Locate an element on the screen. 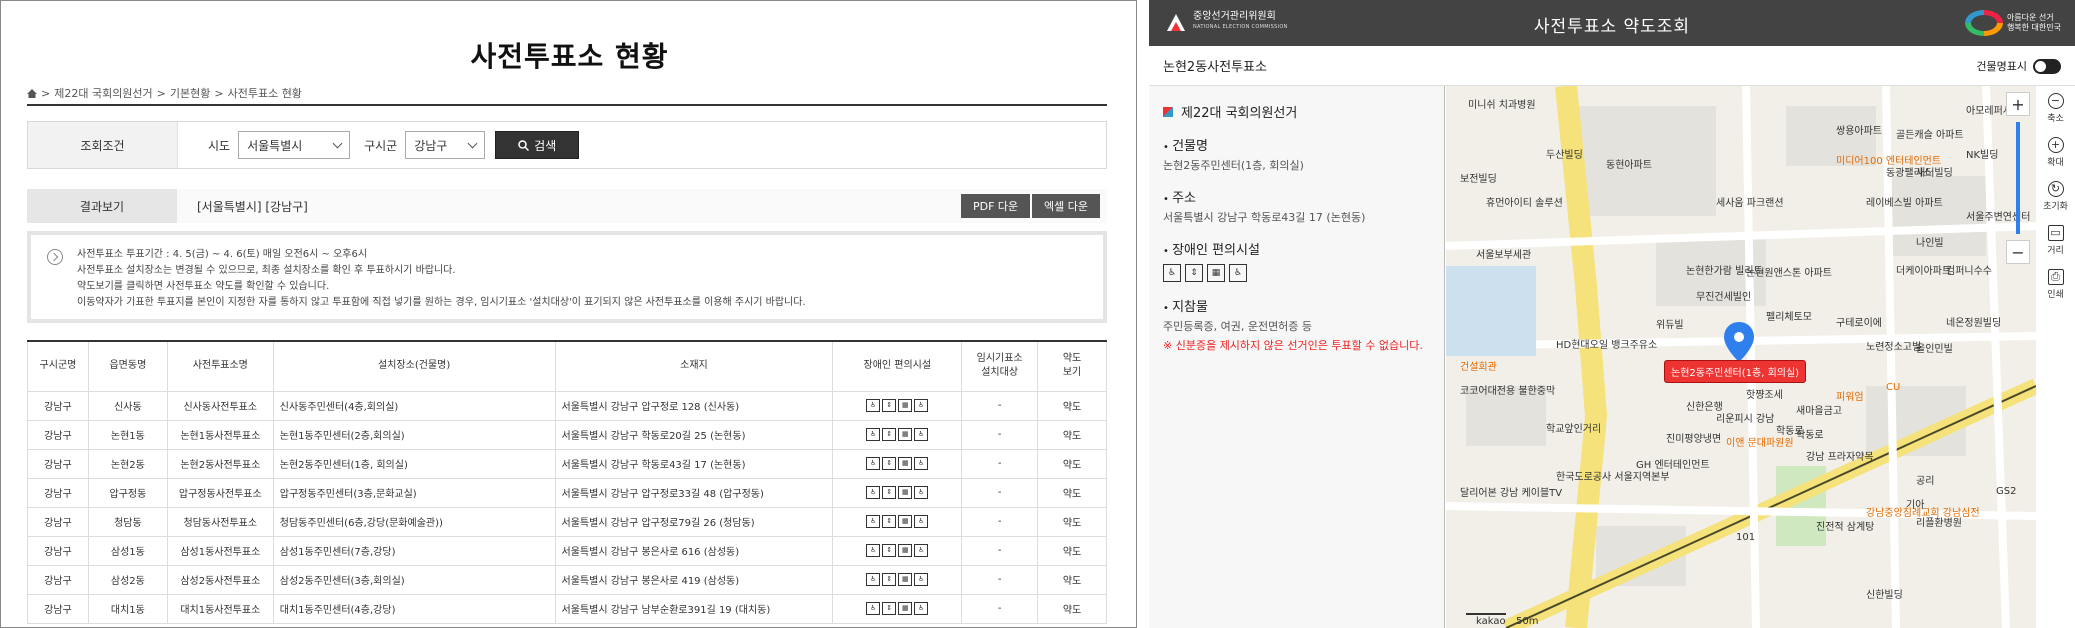 The image size is (2075, 628). result-label: 결과보기 is located at coordinates (102, 206).